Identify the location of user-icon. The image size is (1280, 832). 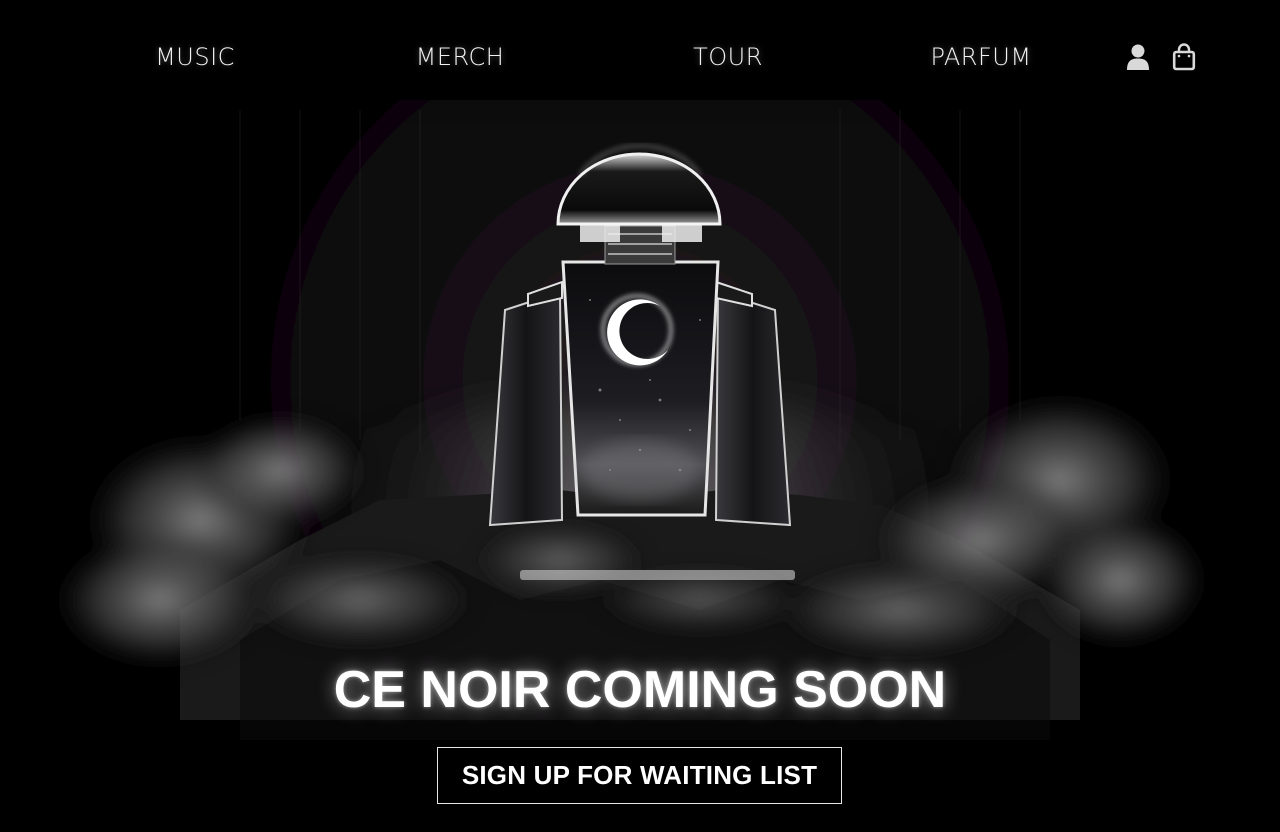
(1138, 57).